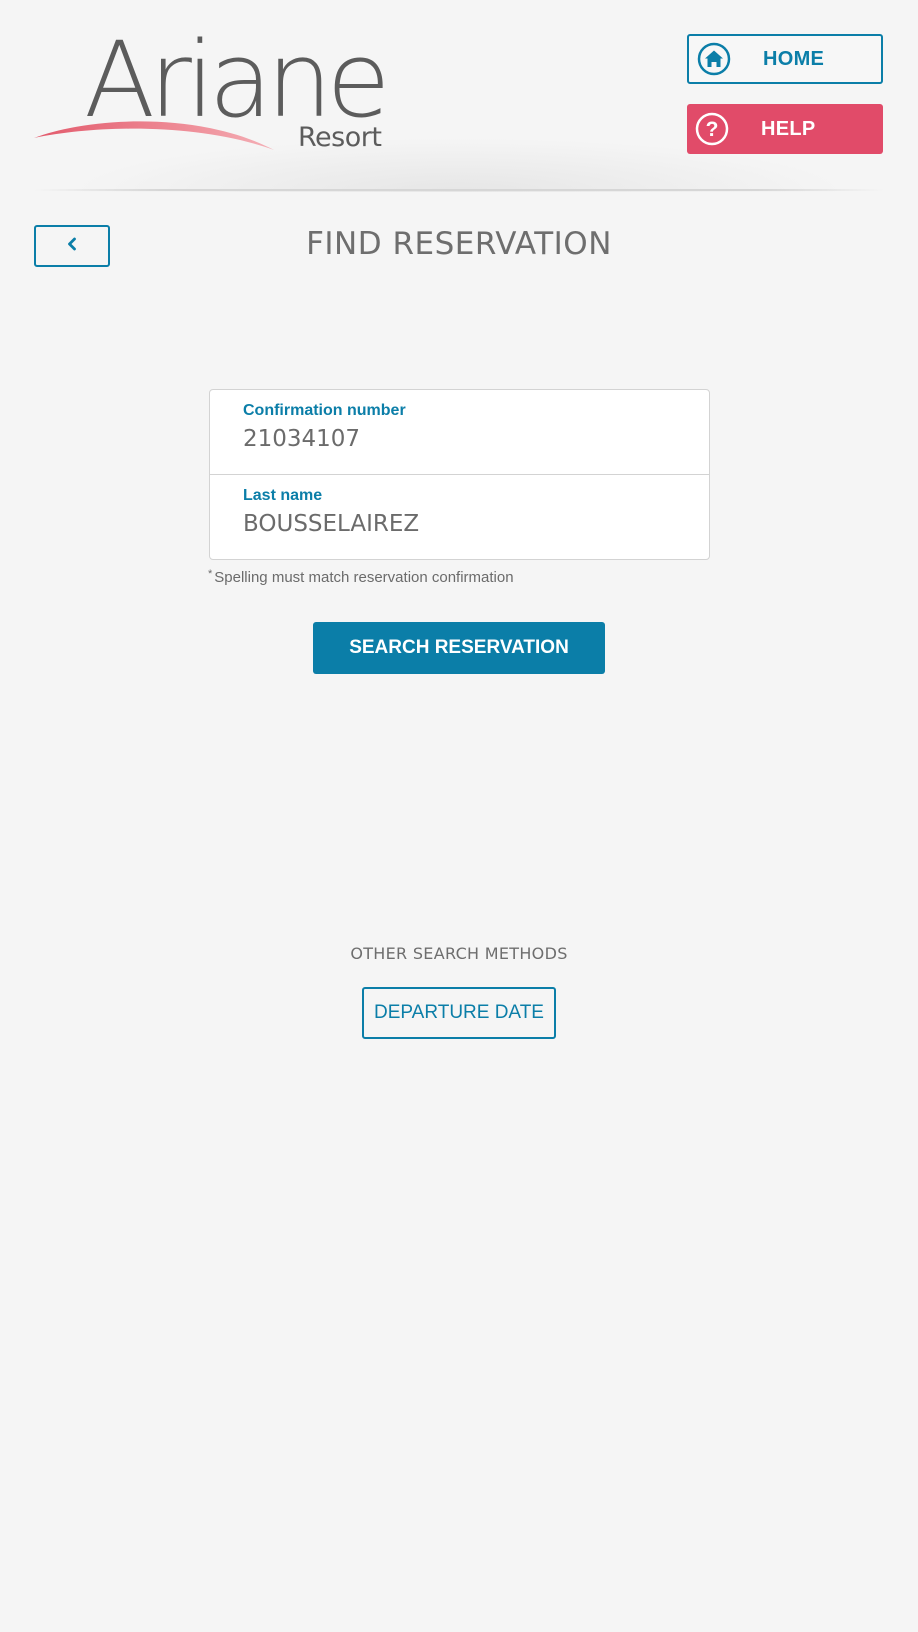 This screenshot has height=1632, width=918. What do you see at coordinates (237, 80) in the screenshot?
I see `logo-wordmark: Ariane` at bounding box center [237, 80].